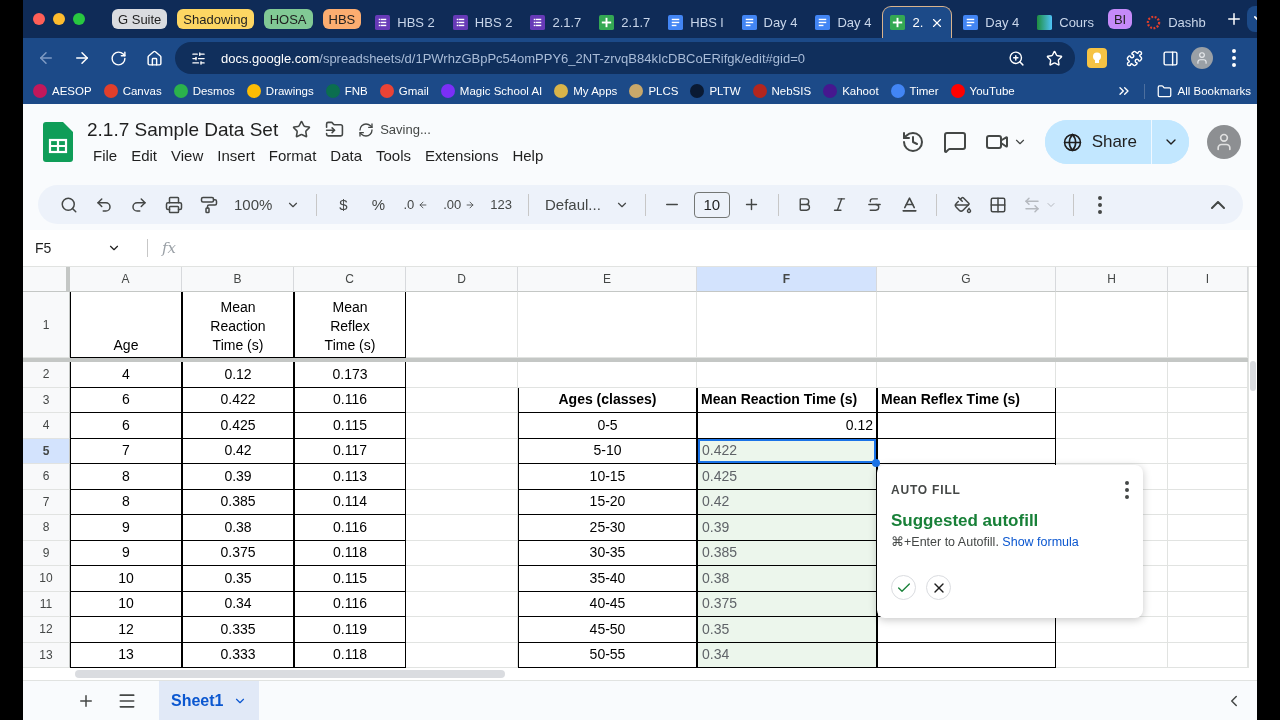 The image size is (1280, 720). What do you see at coordinates (654, 91) in the screenshot?
I see `bookmark-link: PLCS` at bounding box center [654, 91].